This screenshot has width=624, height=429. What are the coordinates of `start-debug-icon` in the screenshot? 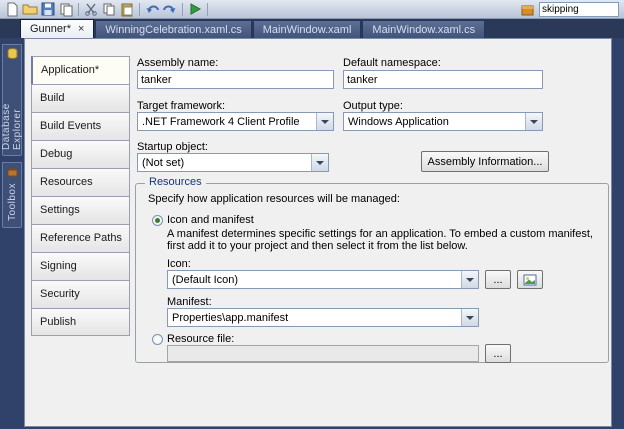 It's located at (195, 9).